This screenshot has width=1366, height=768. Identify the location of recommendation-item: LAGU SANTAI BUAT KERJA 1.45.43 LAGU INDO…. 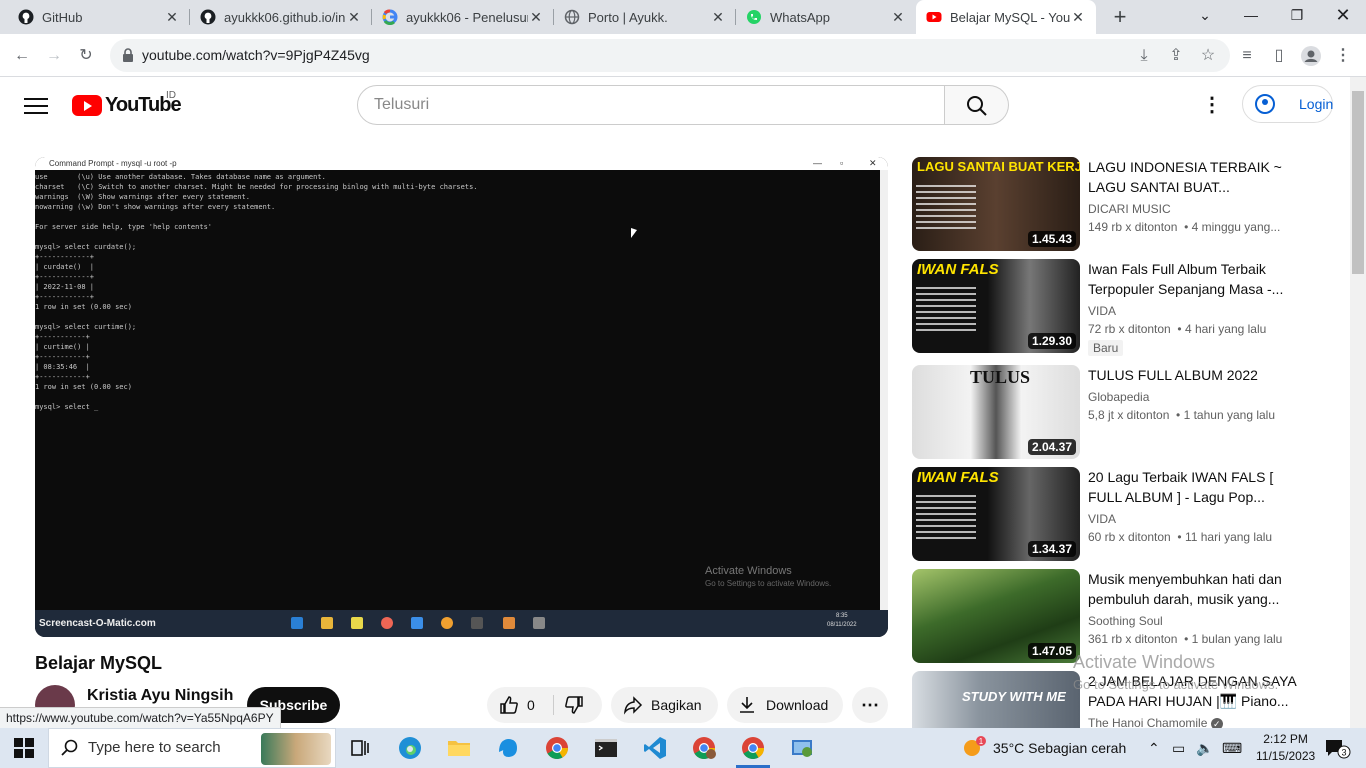
(1127, 204).